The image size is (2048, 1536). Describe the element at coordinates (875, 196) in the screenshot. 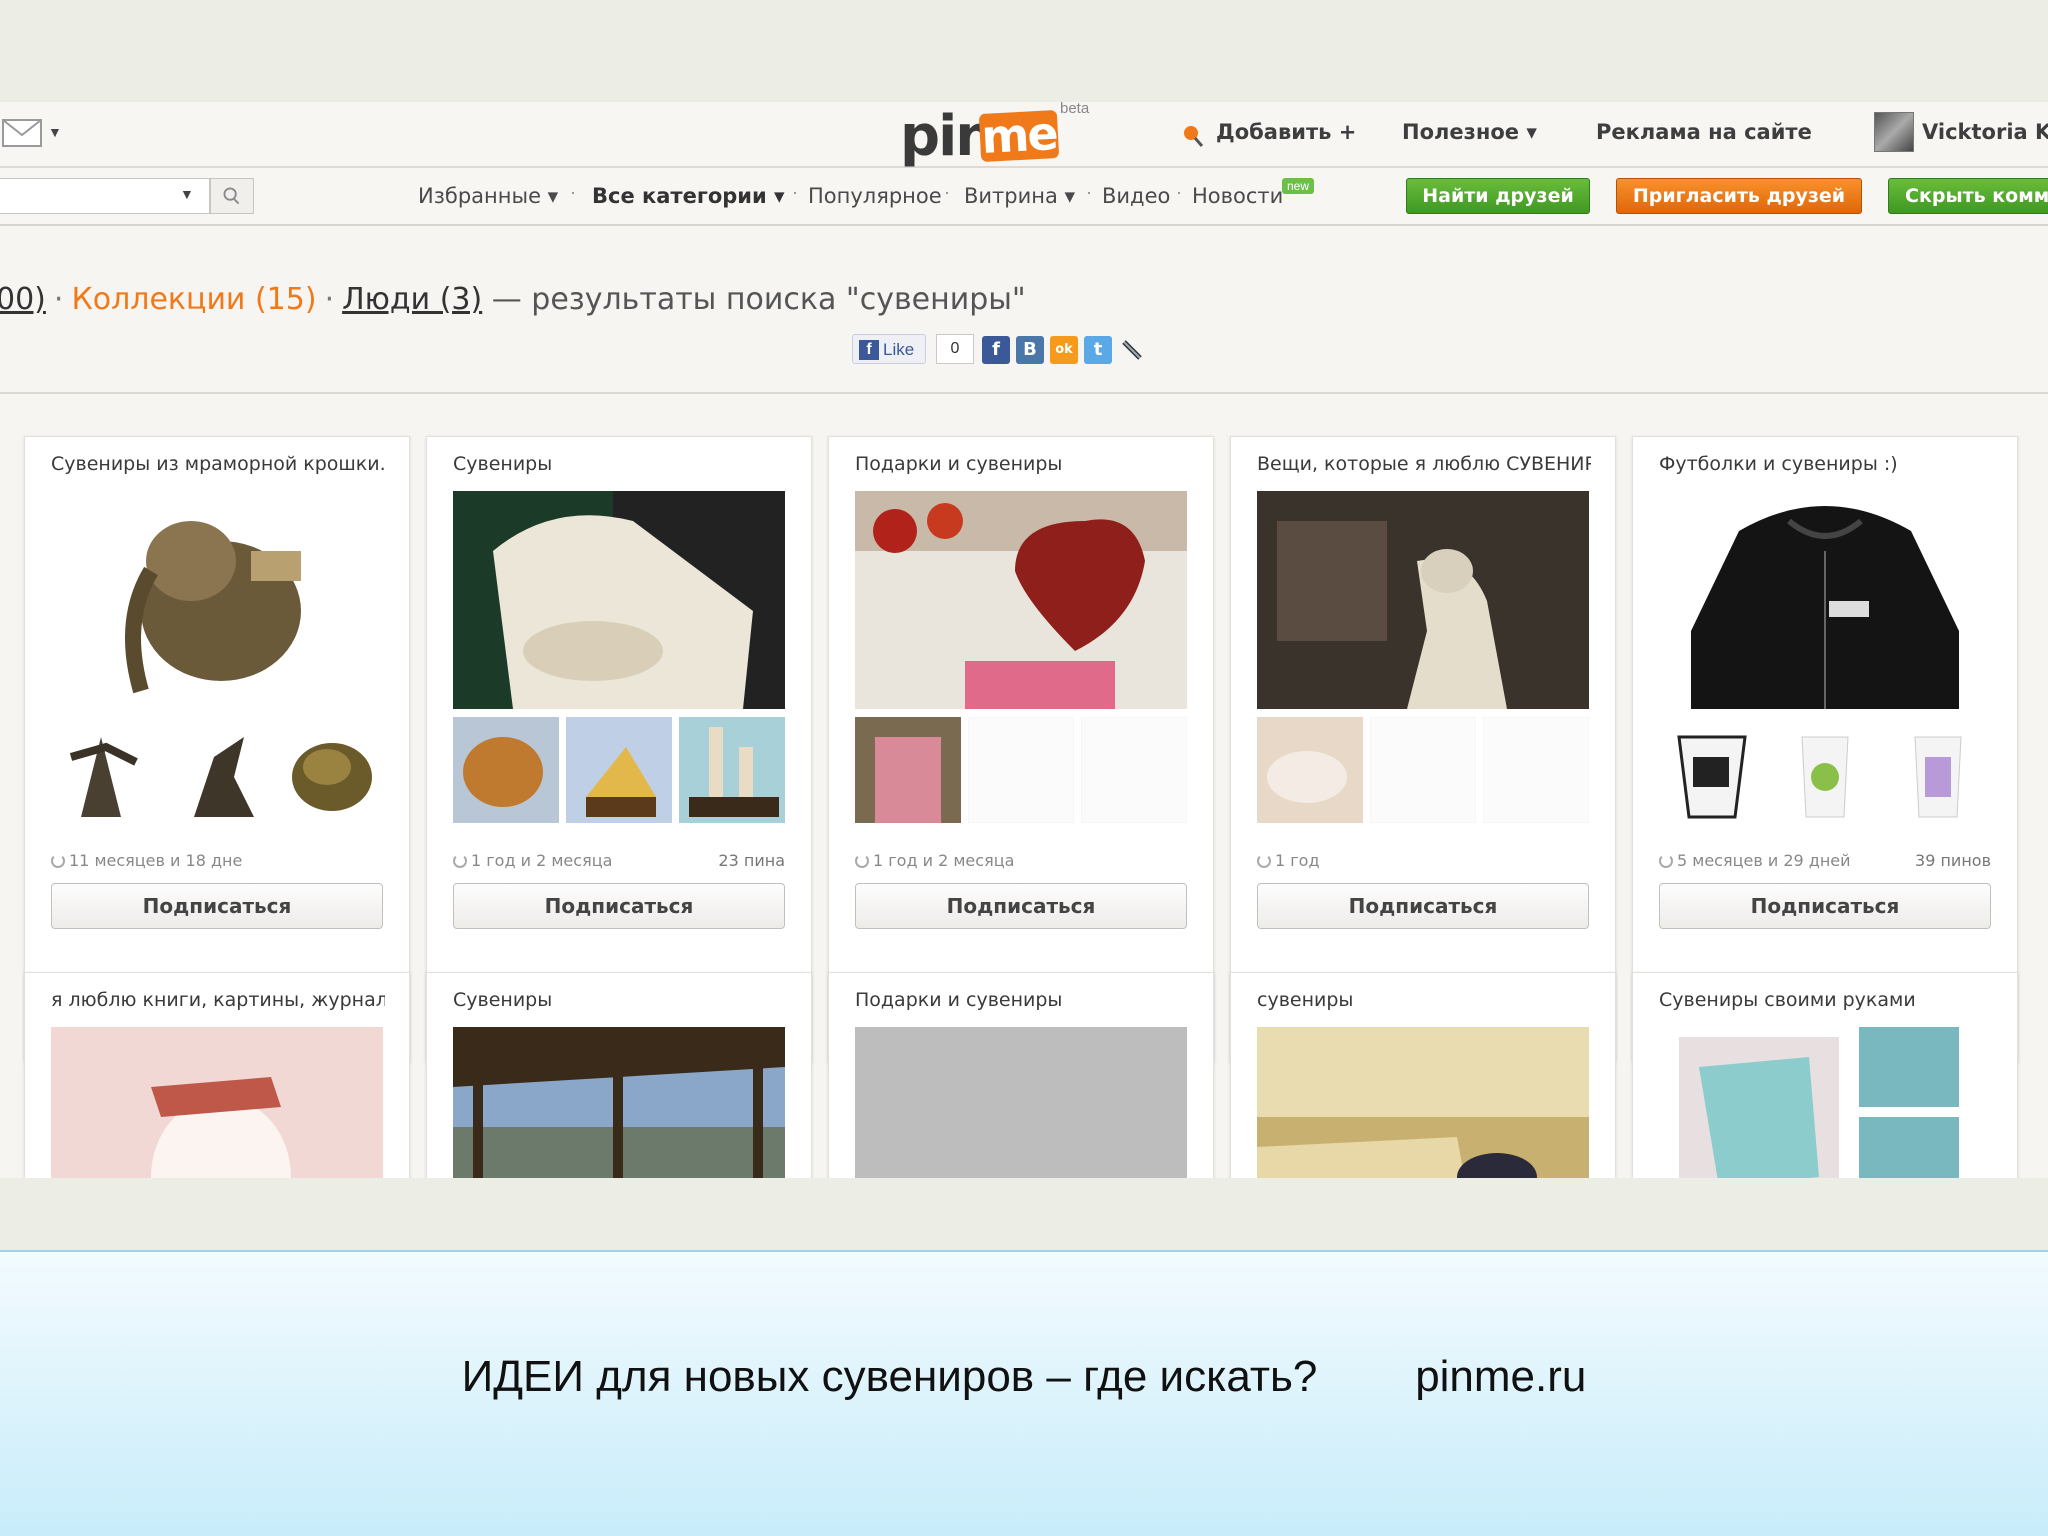

I see `popular-link: Популярное` at that location.